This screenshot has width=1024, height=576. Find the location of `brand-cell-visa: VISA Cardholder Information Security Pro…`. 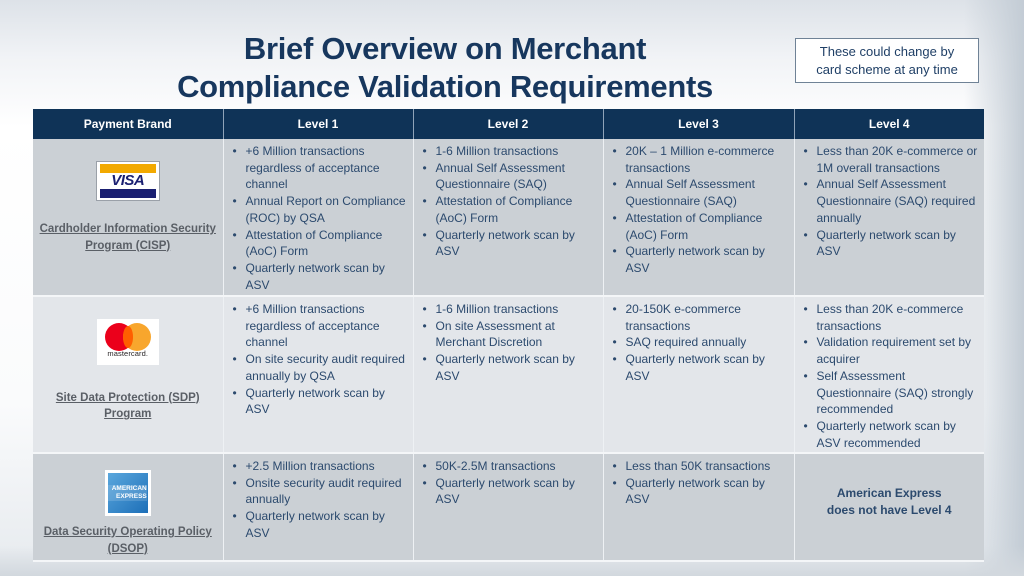

brand-cell-visa: VISA Cardholder Information Security Pro… is located at coordinates (128, 218).